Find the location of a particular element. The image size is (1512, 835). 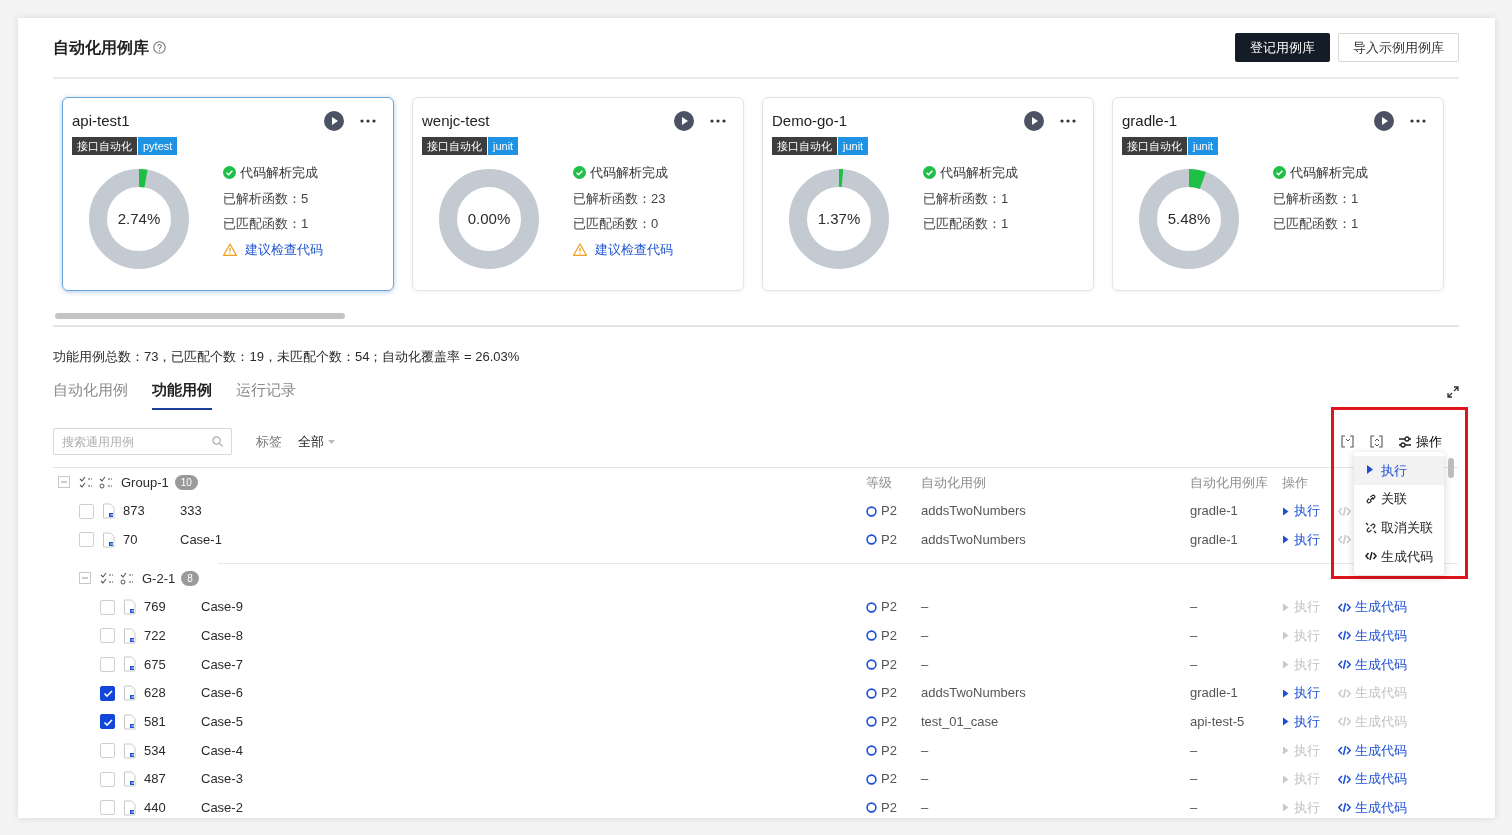

expand-all-icon is located at coordinates (1376, 441).